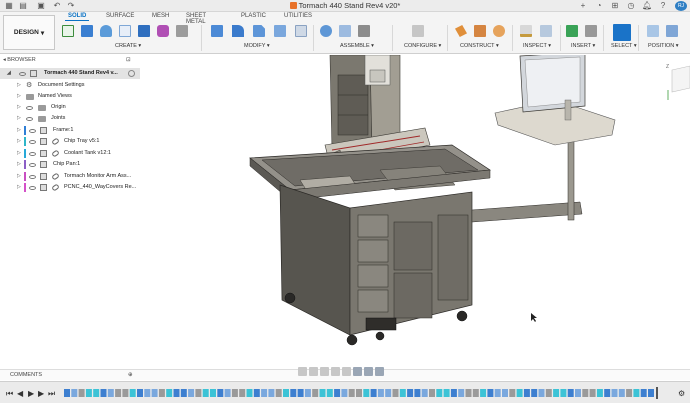  What do you see at coordinates (70, 130) in the screenshot?
I see `tree-item: ▷ Frame:1` at bounding box center [70, 130].